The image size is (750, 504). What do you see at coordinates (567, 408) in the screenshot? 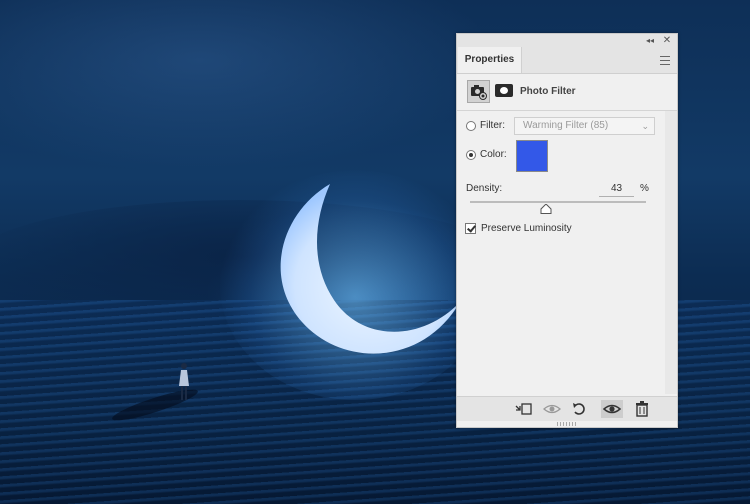
I see `panel-bottom-toolbar` at bounding box center [567, 408].